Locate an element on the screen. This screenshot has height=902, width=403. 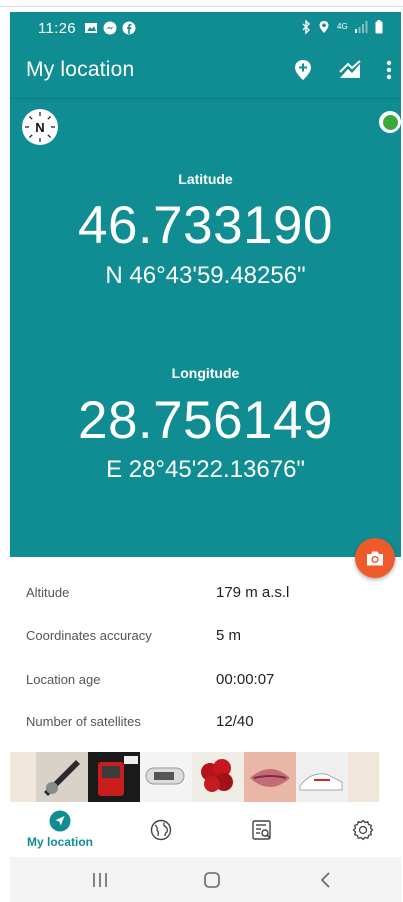
home-button is located at coordinates (212, 882).